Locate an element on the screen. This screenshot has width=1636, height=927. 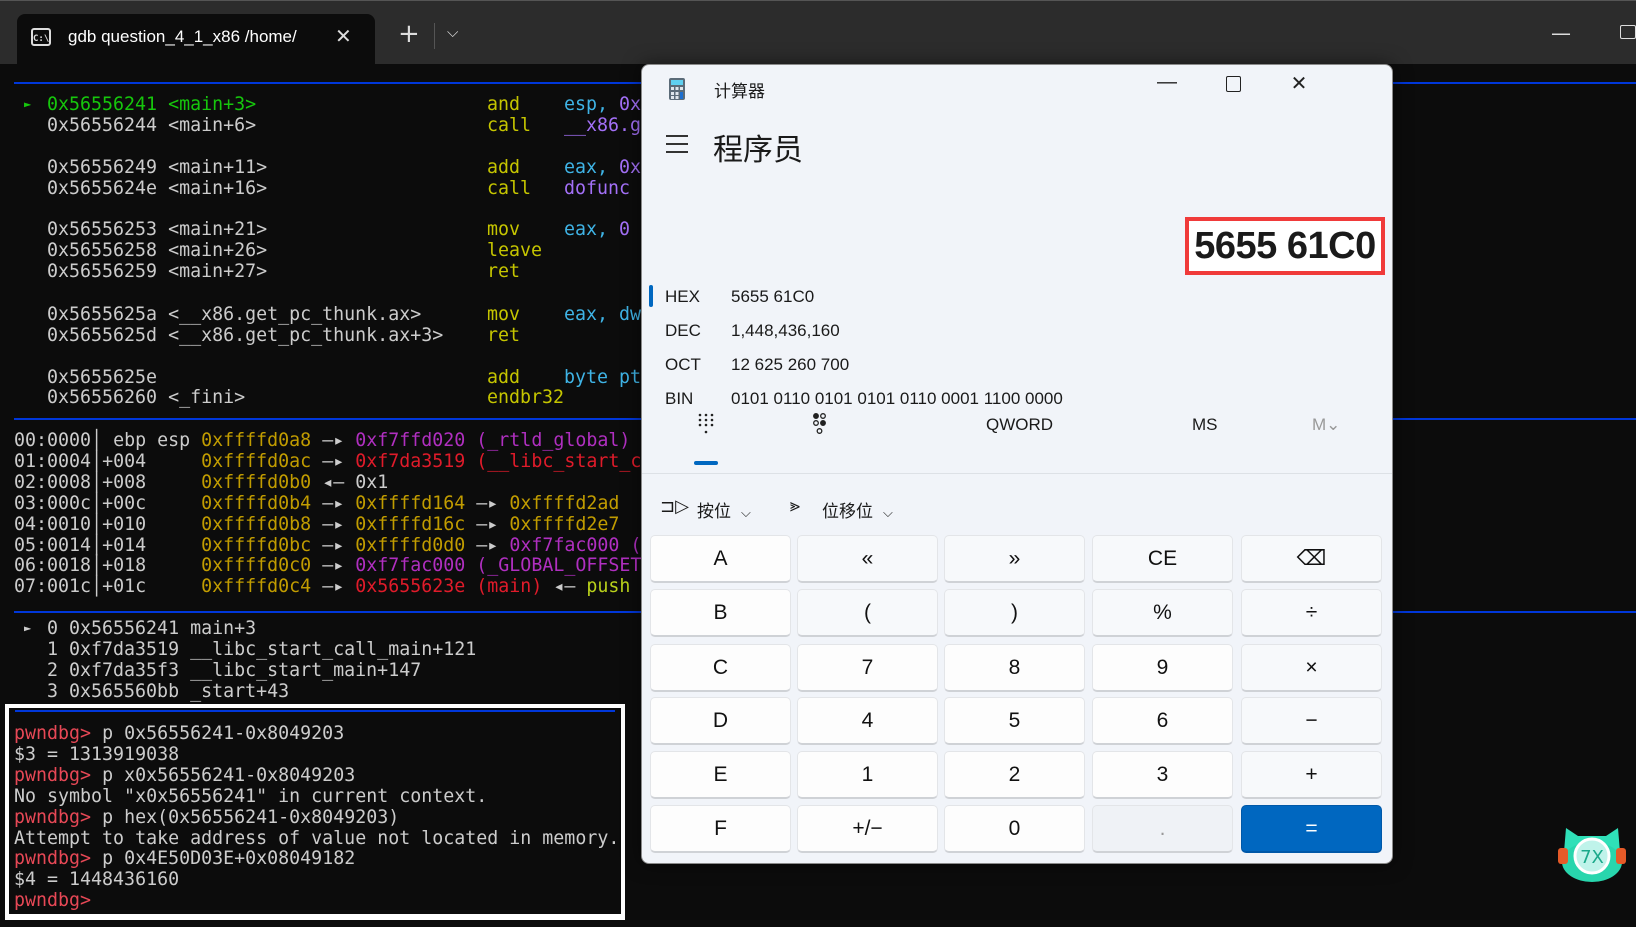
radix-row-dec: DEC 1,448,436,160 is located at coordinates (942, 333).